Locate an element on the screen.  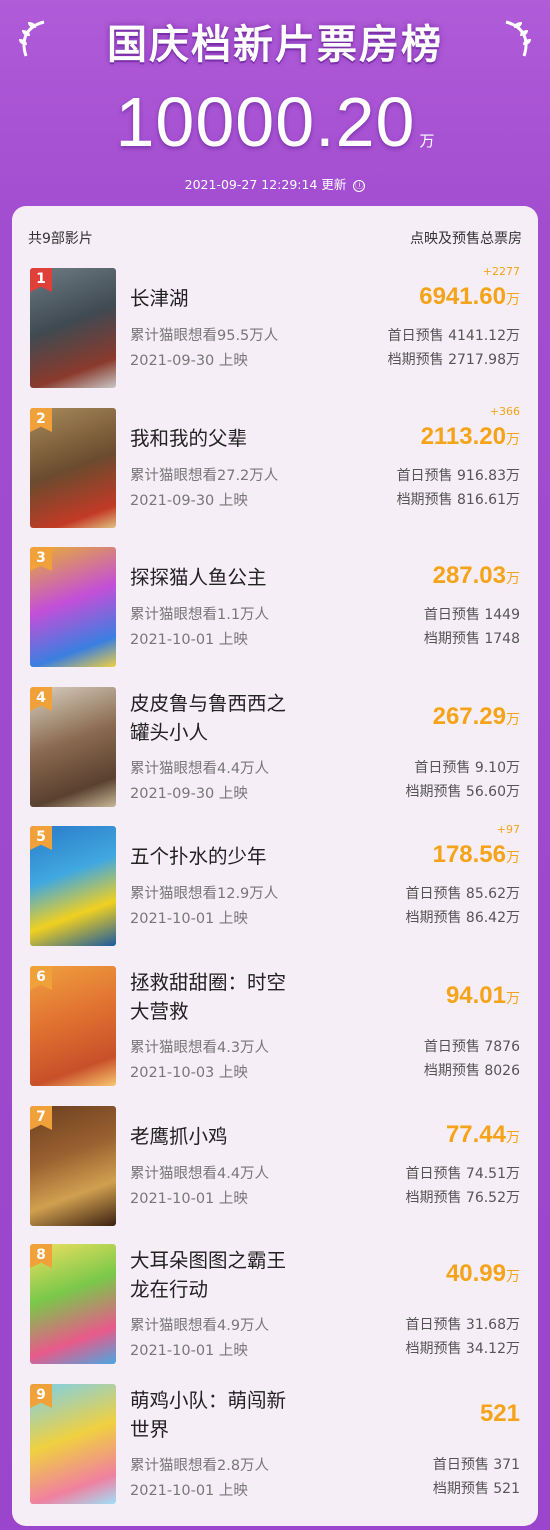
presale-gross: 267.29万 is located at coordinates (476, 717).